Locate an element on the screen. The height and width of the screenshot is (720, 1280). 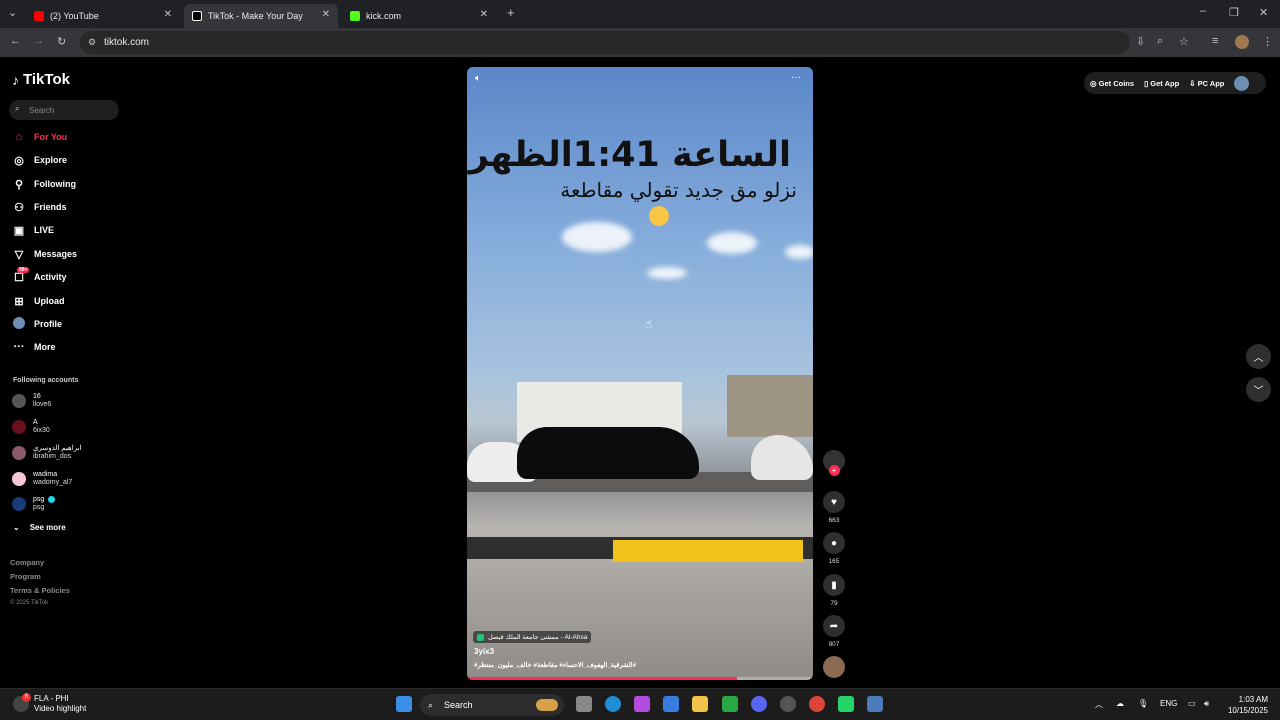
account-name: A is located at coordinates (35, 422).